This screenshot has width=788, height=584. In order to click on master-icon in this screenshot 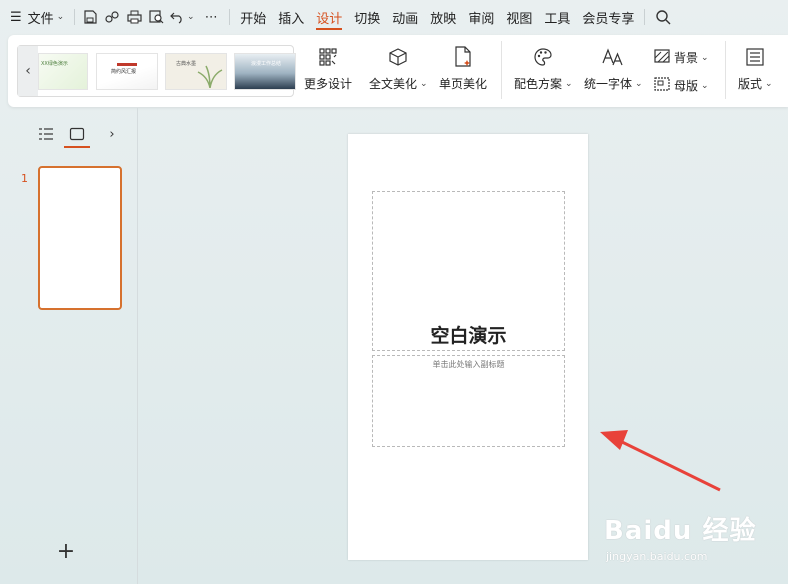, I will do `click(662, 85)`.